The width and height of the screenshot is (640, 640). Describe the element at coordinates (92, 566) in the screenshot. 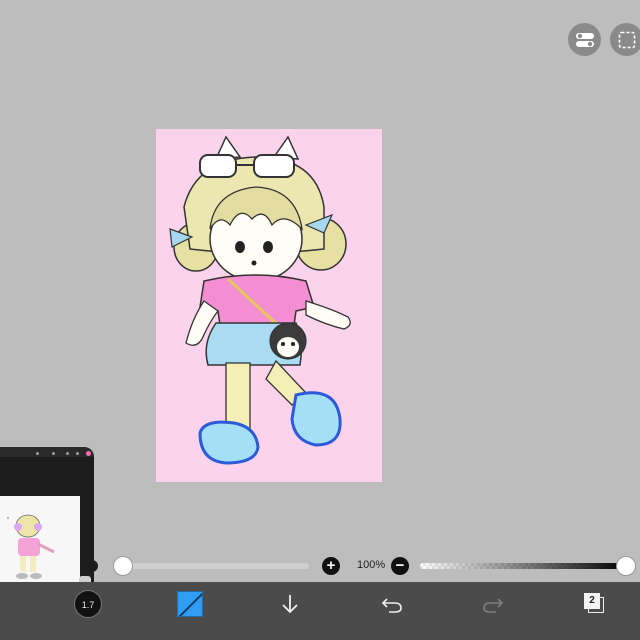

I see `brush-preview-dot` at that location.